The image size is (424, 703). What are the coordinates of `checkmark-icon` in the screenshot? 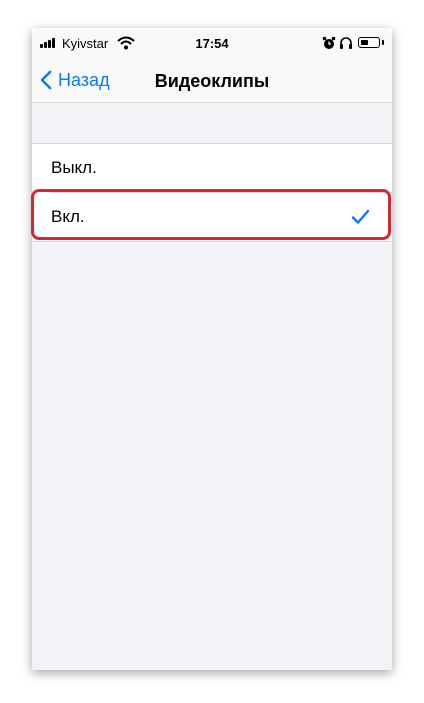 It's located at (360, 216).